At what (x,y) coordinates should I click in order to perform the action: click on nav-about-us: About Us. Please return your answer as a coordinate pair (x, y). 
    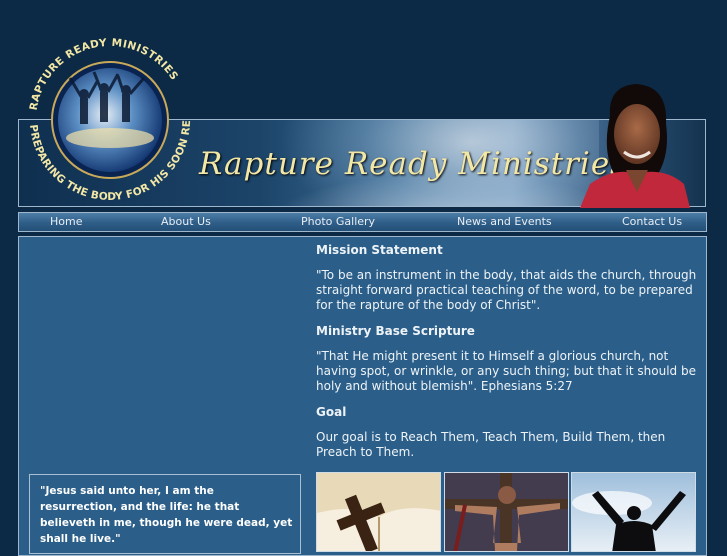
    Looking at the image, I should click on (186, 221).